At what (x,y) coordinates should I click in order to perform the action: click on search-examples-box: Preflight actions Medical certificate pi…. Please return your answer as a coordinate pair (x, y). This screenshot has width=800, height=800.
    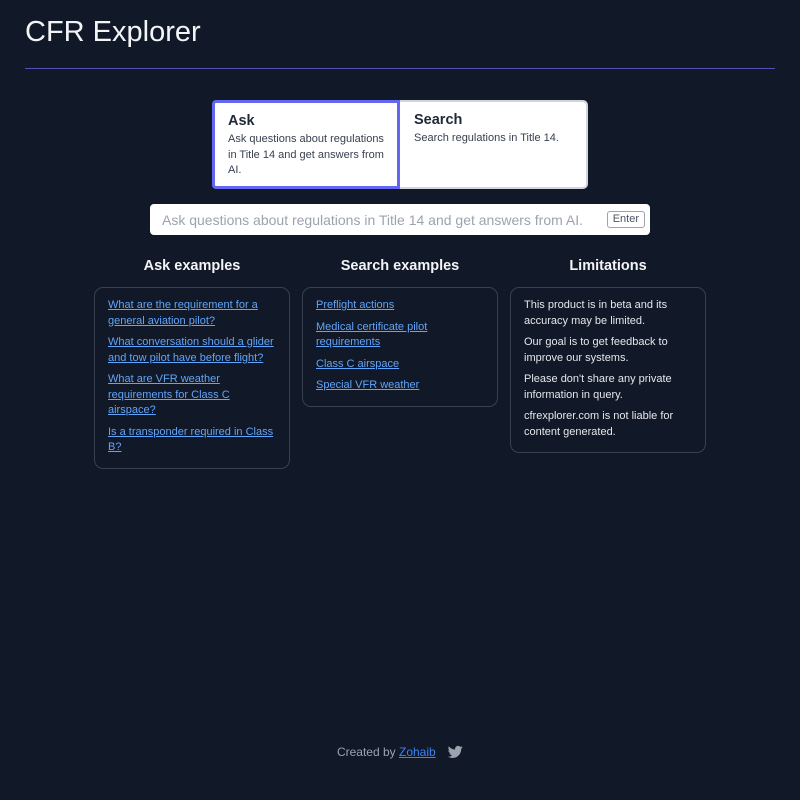
    Looking at the image, I should click on (400, 347).